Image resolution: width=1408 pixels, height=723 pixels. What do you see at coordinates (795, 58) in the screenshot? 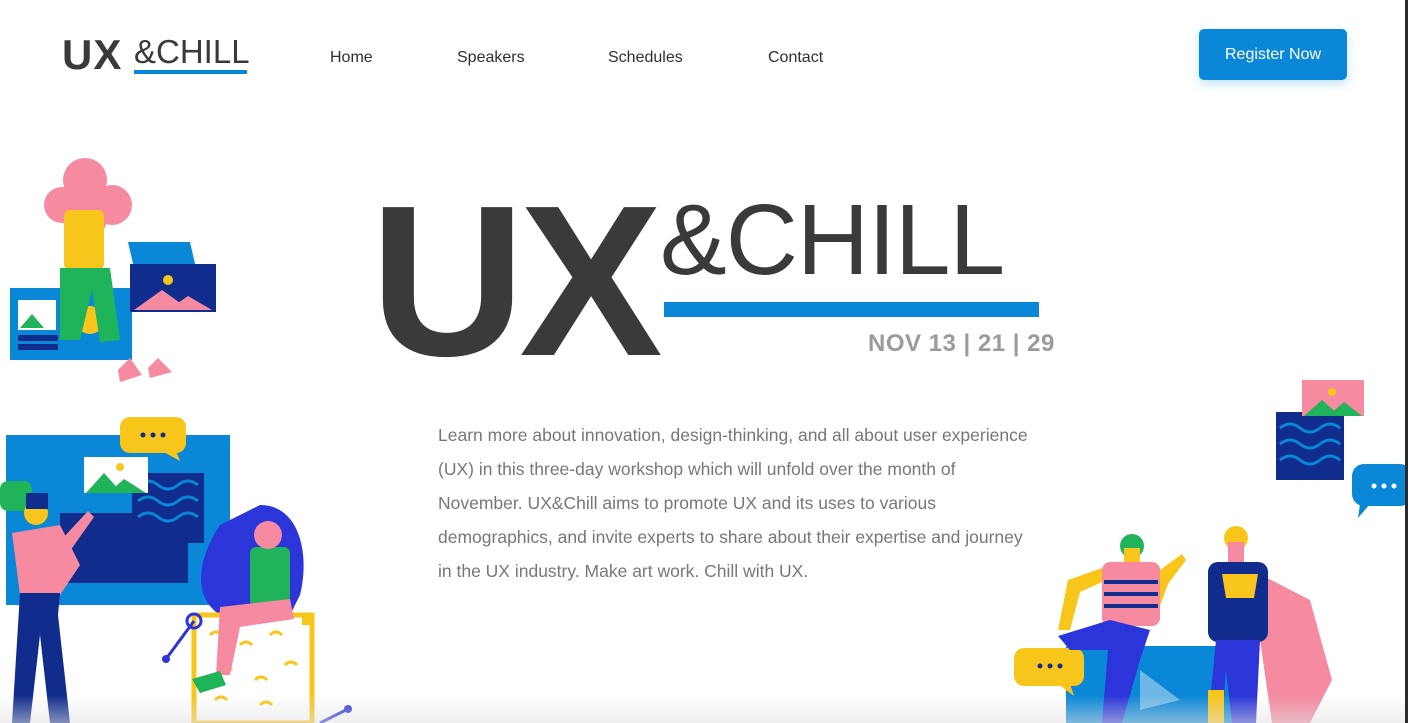
I see `nav-contact: Contact` at bounding box center [795, 58].